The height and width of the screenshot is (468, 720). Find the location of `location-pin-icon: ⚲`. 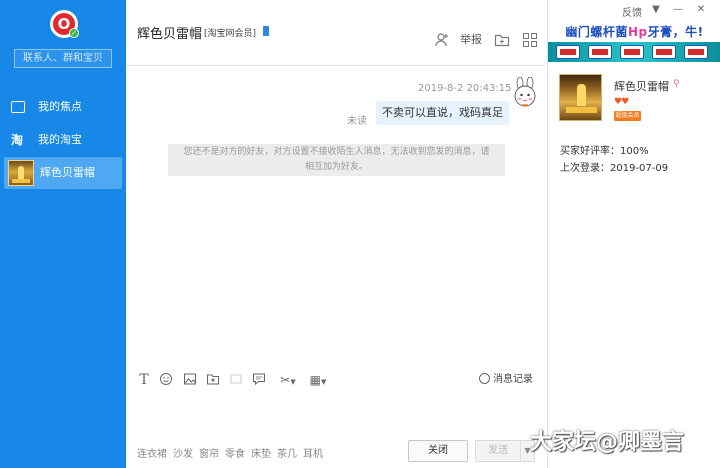

location-pin-icon: ⚲ is located at coordinates (676, 84).